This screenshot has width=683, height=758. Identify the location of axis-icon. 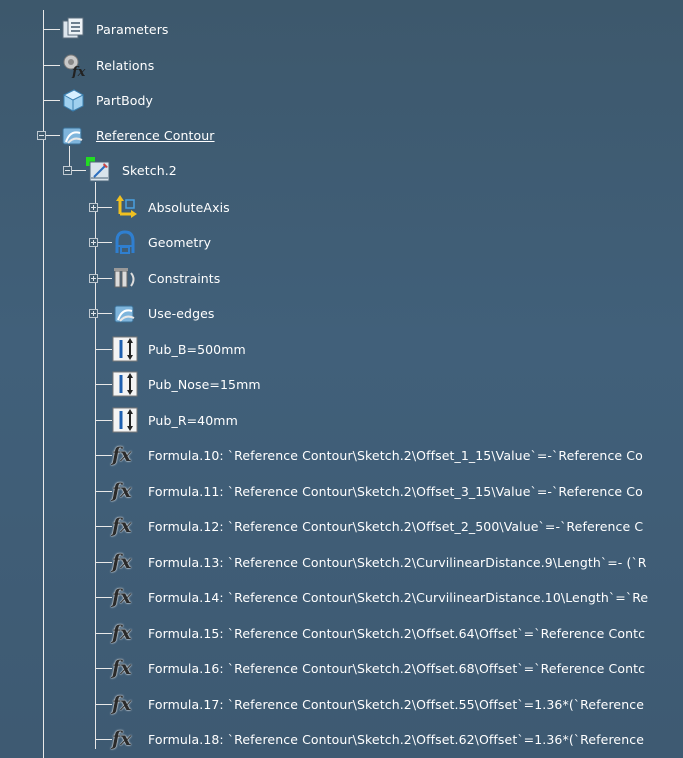
(125, 207).